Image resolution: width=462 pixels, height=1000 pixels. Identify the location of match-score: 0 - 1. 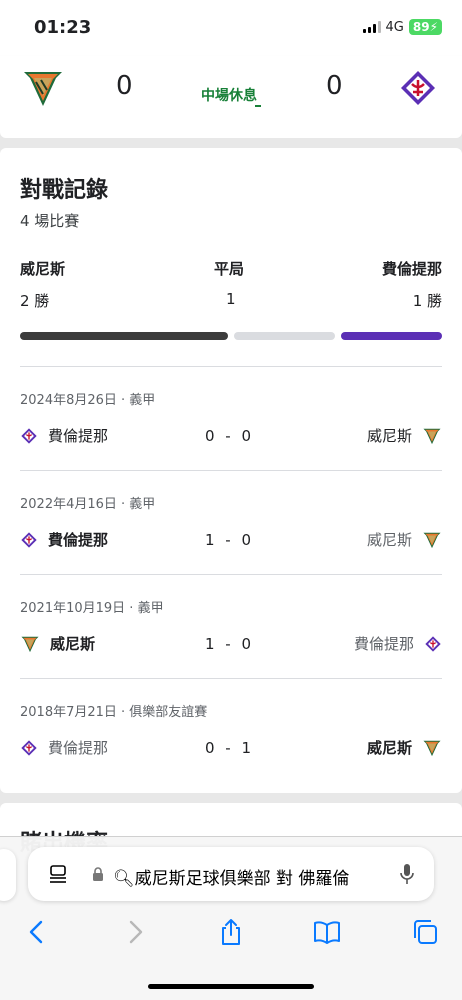
(230, 748).